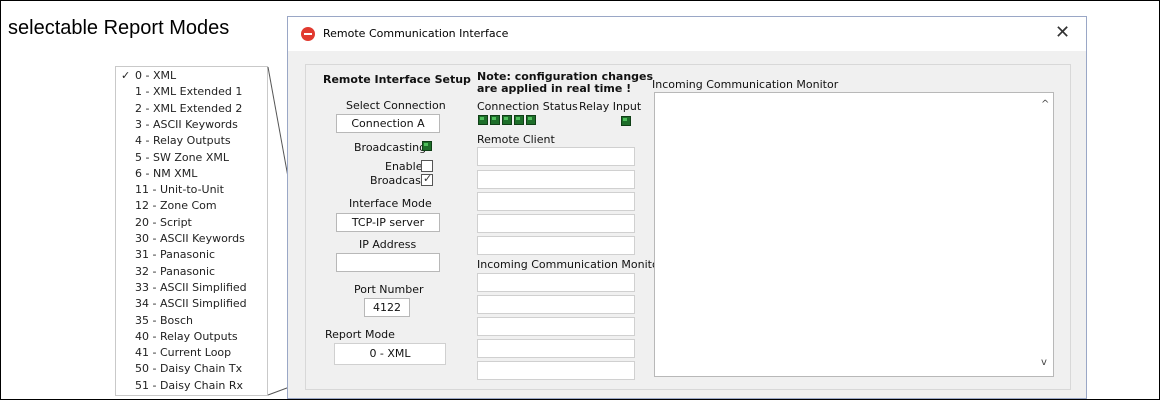 This screenshot has width=1160, height=400. Describe the element at coordinates (570, 264) in the screenshot. I see `incoming-monitor-label-small: Incoming Communication Monitor` at that location.